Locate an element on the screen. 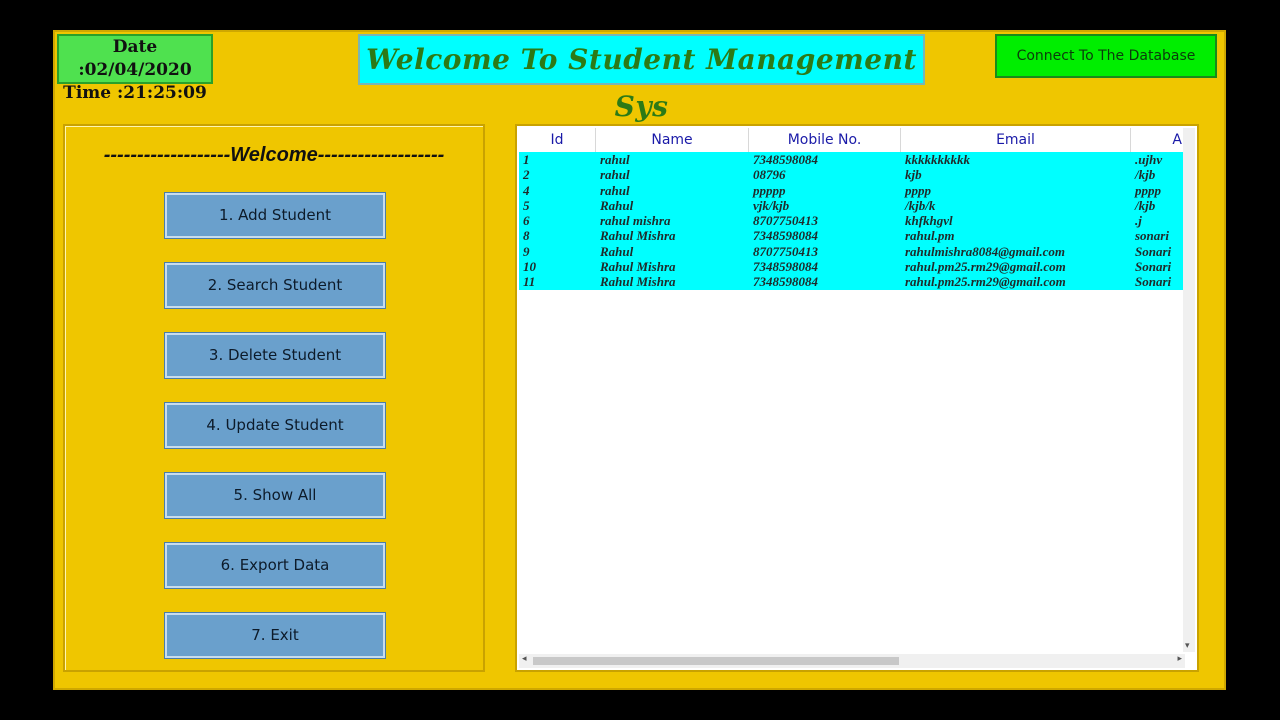 Image resolution: width=1280 pixels, height=720 pixels. table-header: Id Name Mobile No. Email A is located at coordinates (852, 140).